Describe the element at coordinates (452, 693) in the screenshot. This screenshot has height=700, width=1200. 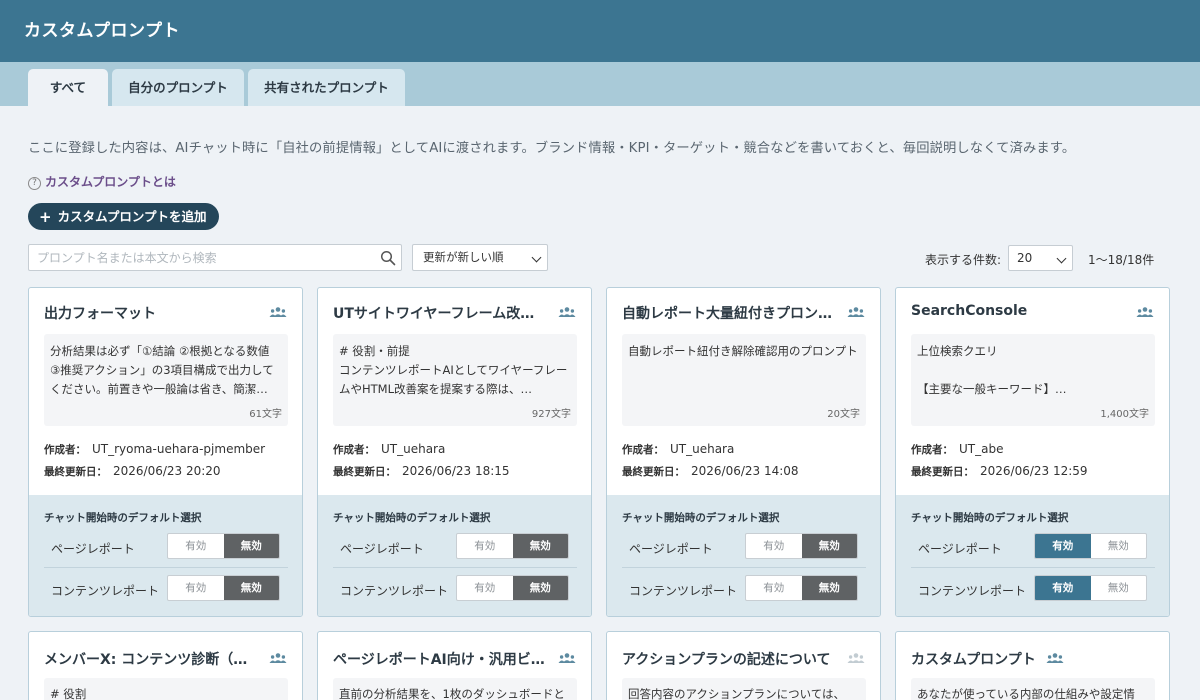
I see `preview-text: 直前の分析結果を、1枚のダッシュボードと` at that location.